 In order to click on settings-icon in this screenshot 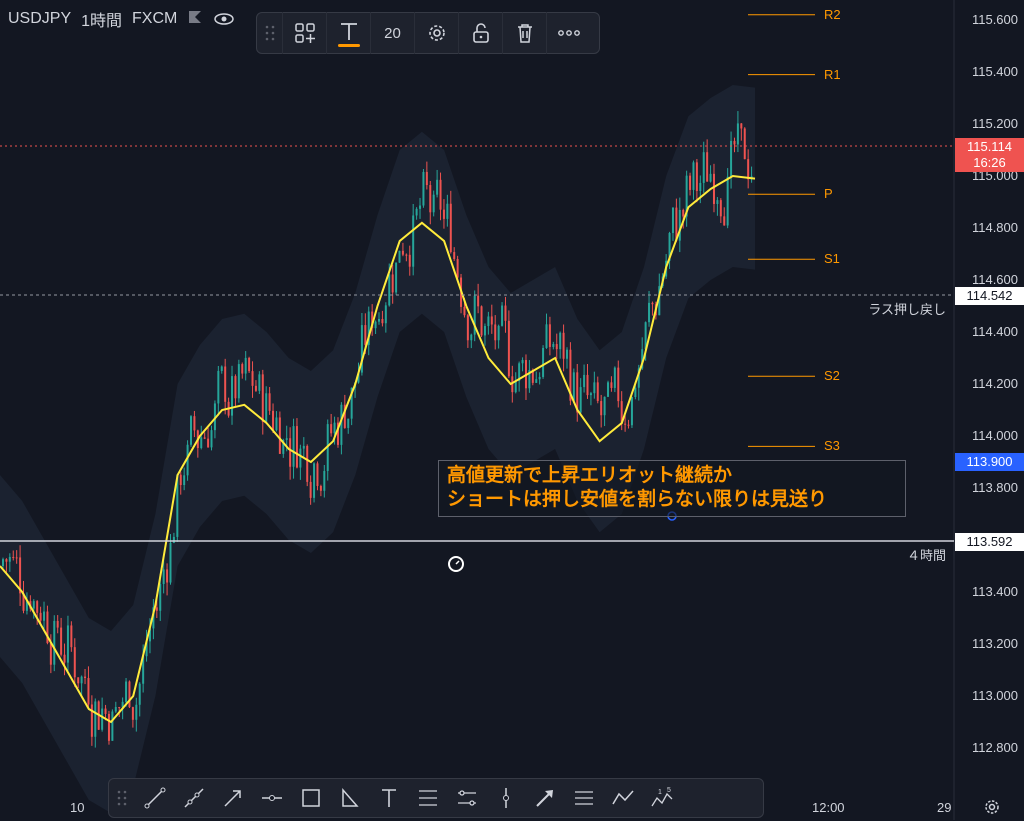, I will do `click(992, 809)`.